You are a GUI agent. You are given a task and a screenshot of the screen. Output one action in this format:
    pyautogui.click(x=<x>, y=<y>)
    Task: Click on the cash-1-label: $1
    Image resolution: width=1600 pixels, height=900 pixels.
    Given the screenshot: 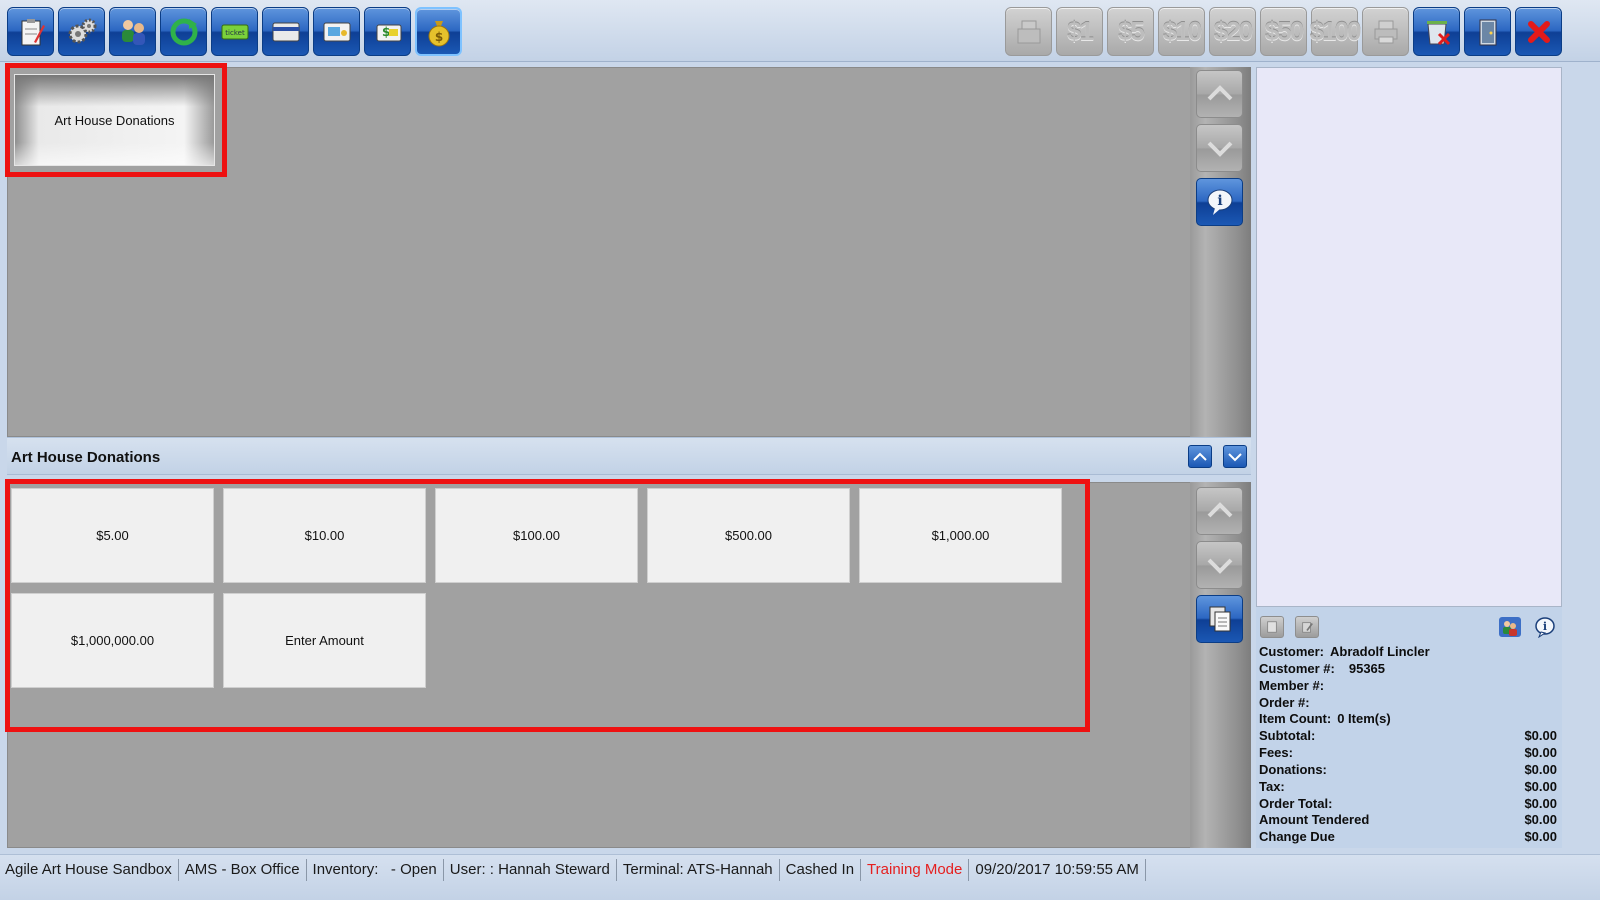 What is the action you would take?
    pyautogui.click(x=1080, y=31)
    